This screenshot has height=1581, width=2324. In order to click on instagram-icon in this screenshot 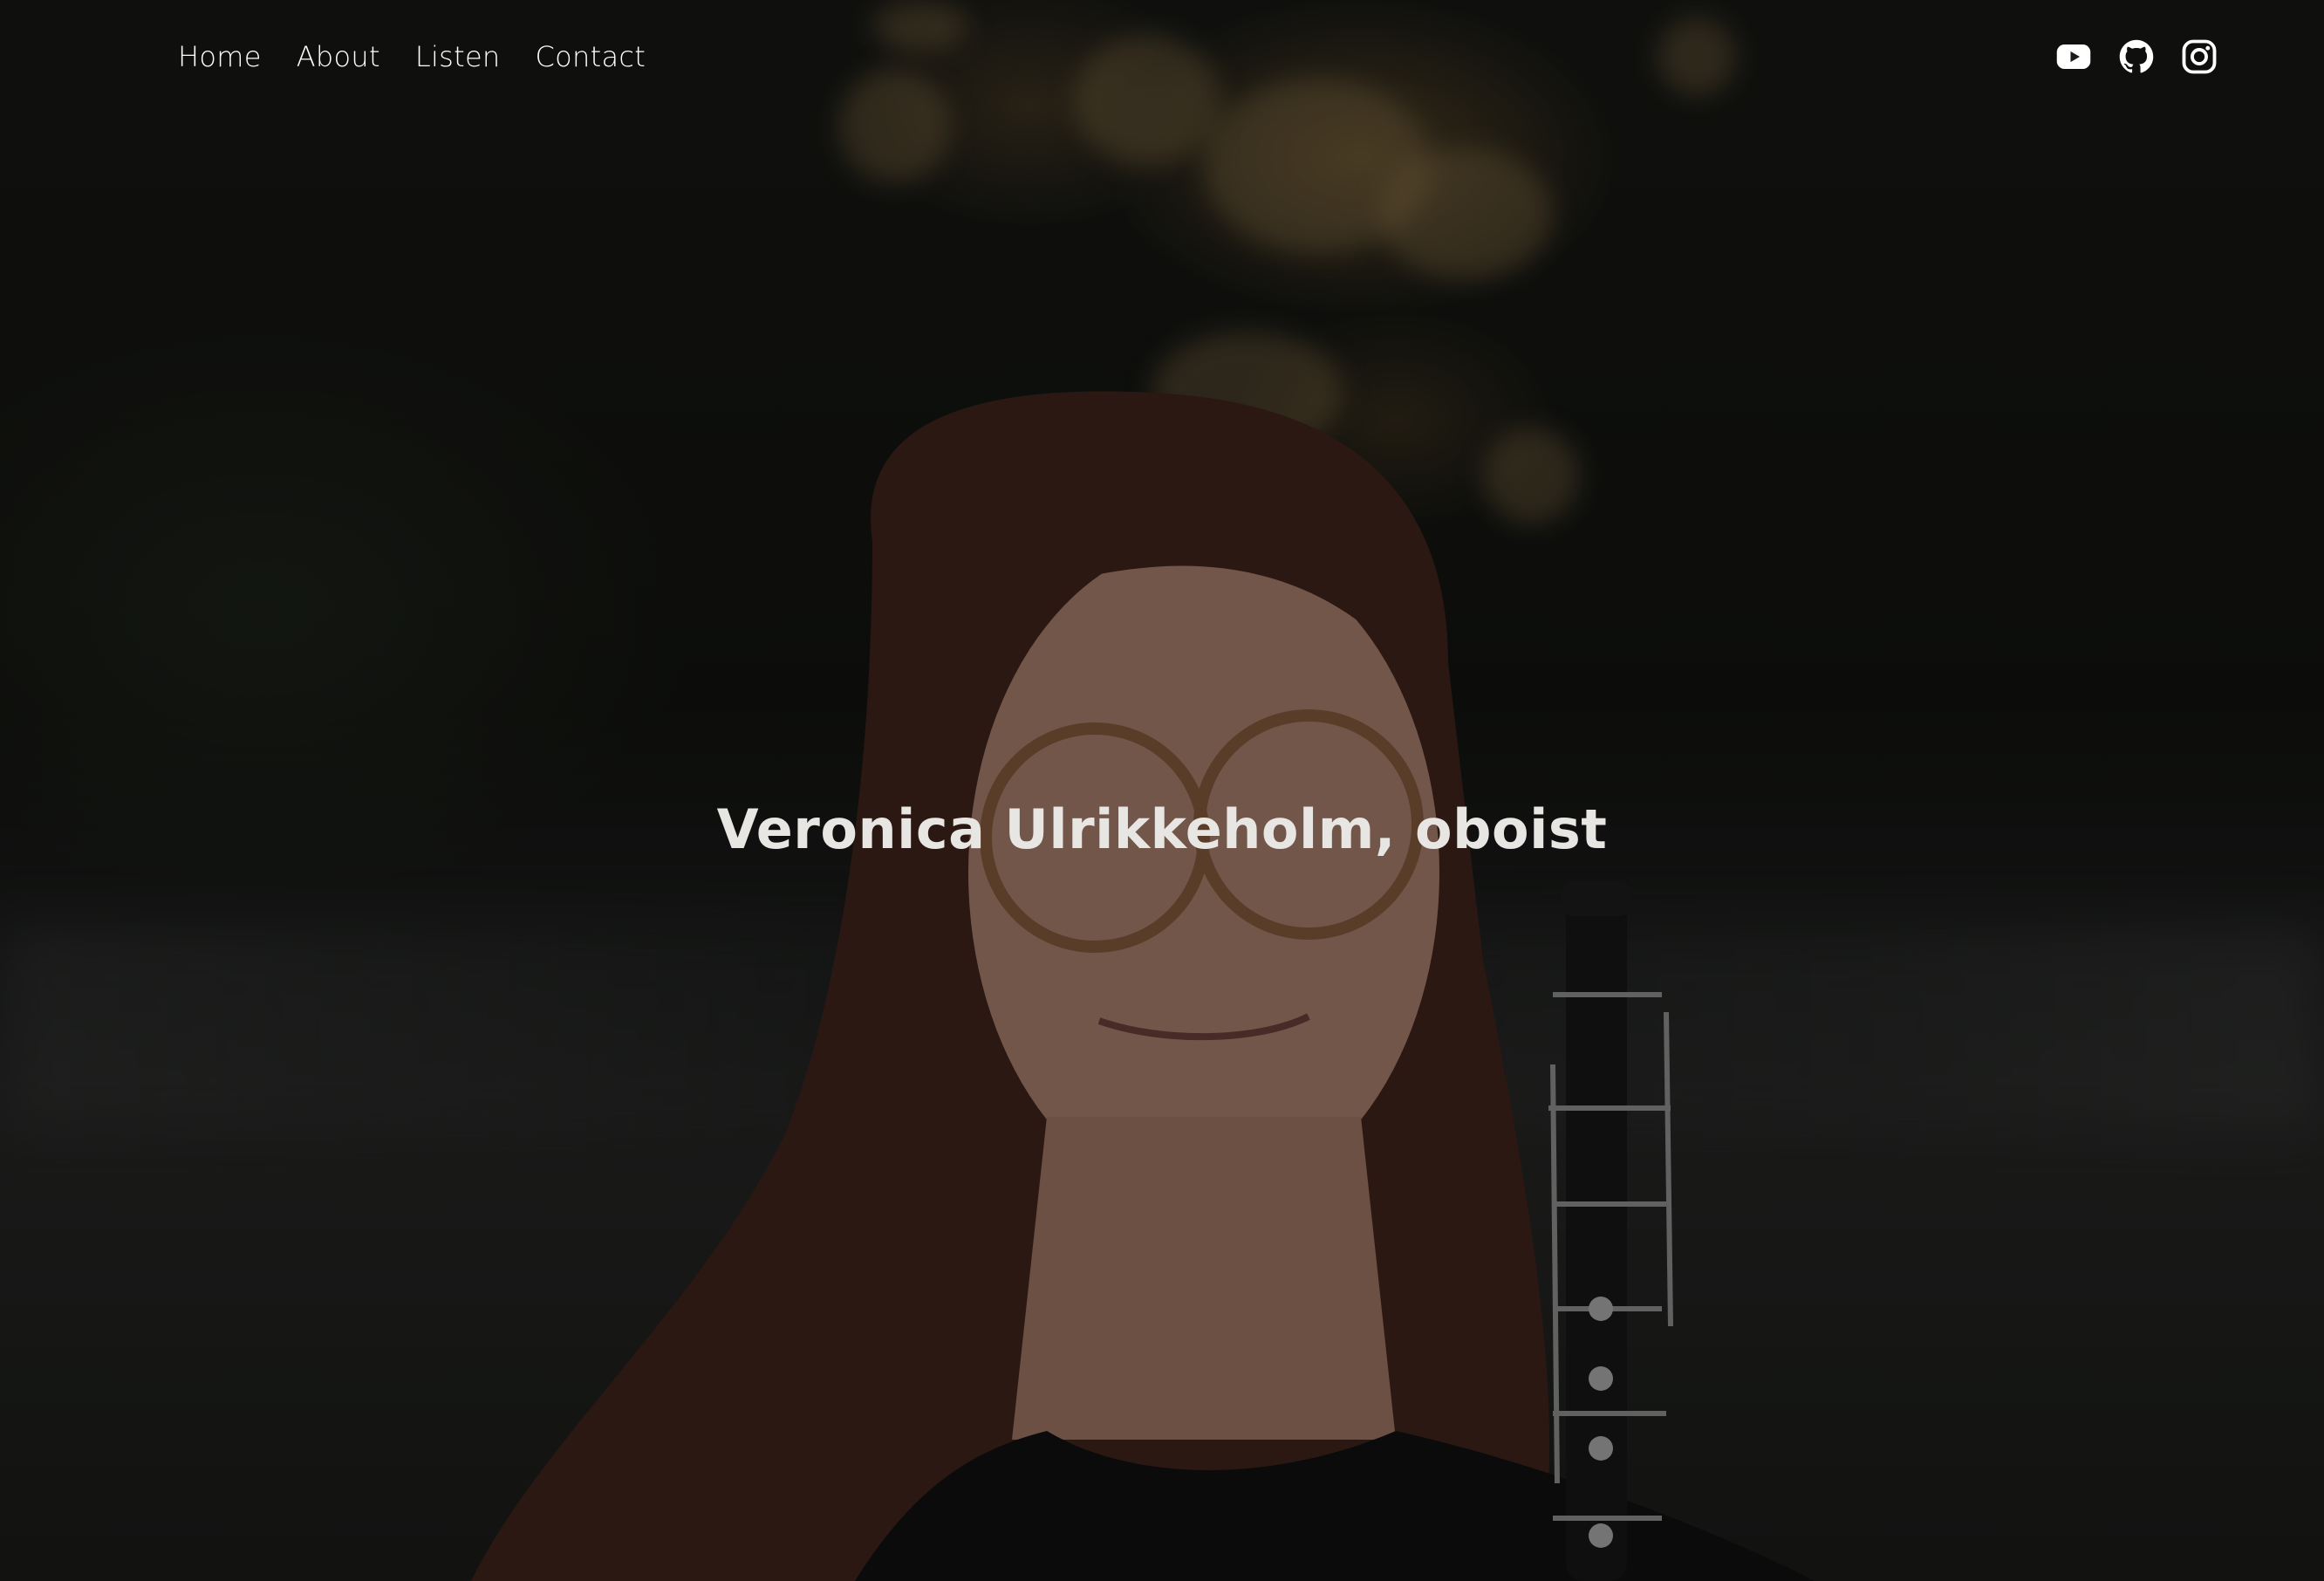, I will do `click(2200, 56)`.